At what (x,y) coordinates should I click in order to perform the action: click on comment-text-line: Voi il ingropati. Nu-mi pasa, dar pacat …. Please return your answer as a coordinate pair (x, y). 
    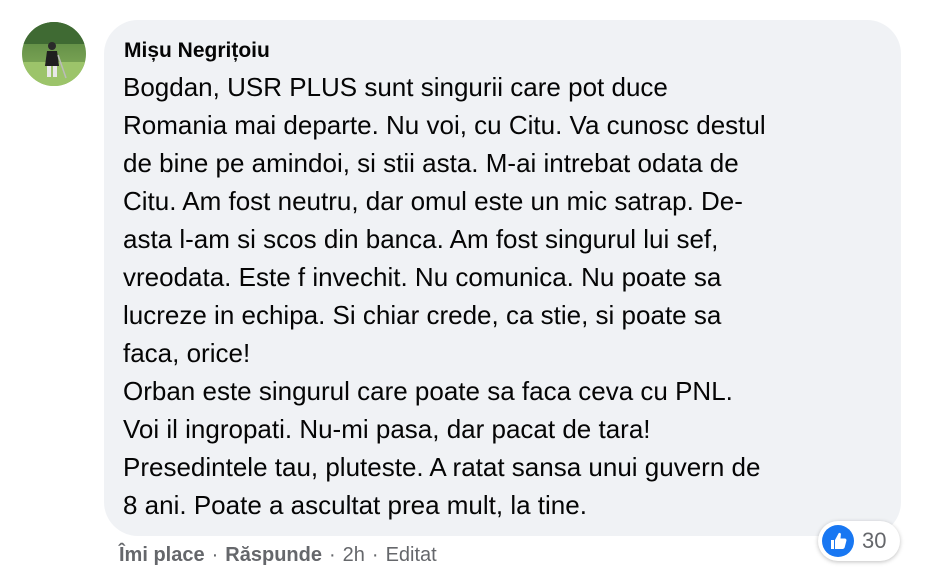
    Looking at the image, I should click on (387, 429).